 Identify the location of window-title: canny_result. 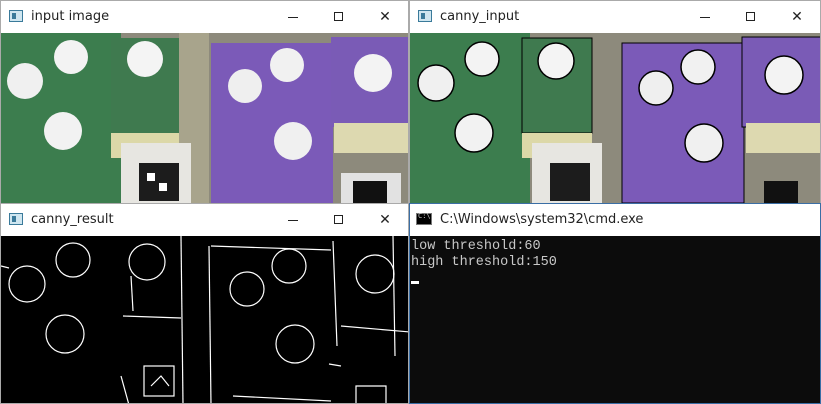
(72, 219).